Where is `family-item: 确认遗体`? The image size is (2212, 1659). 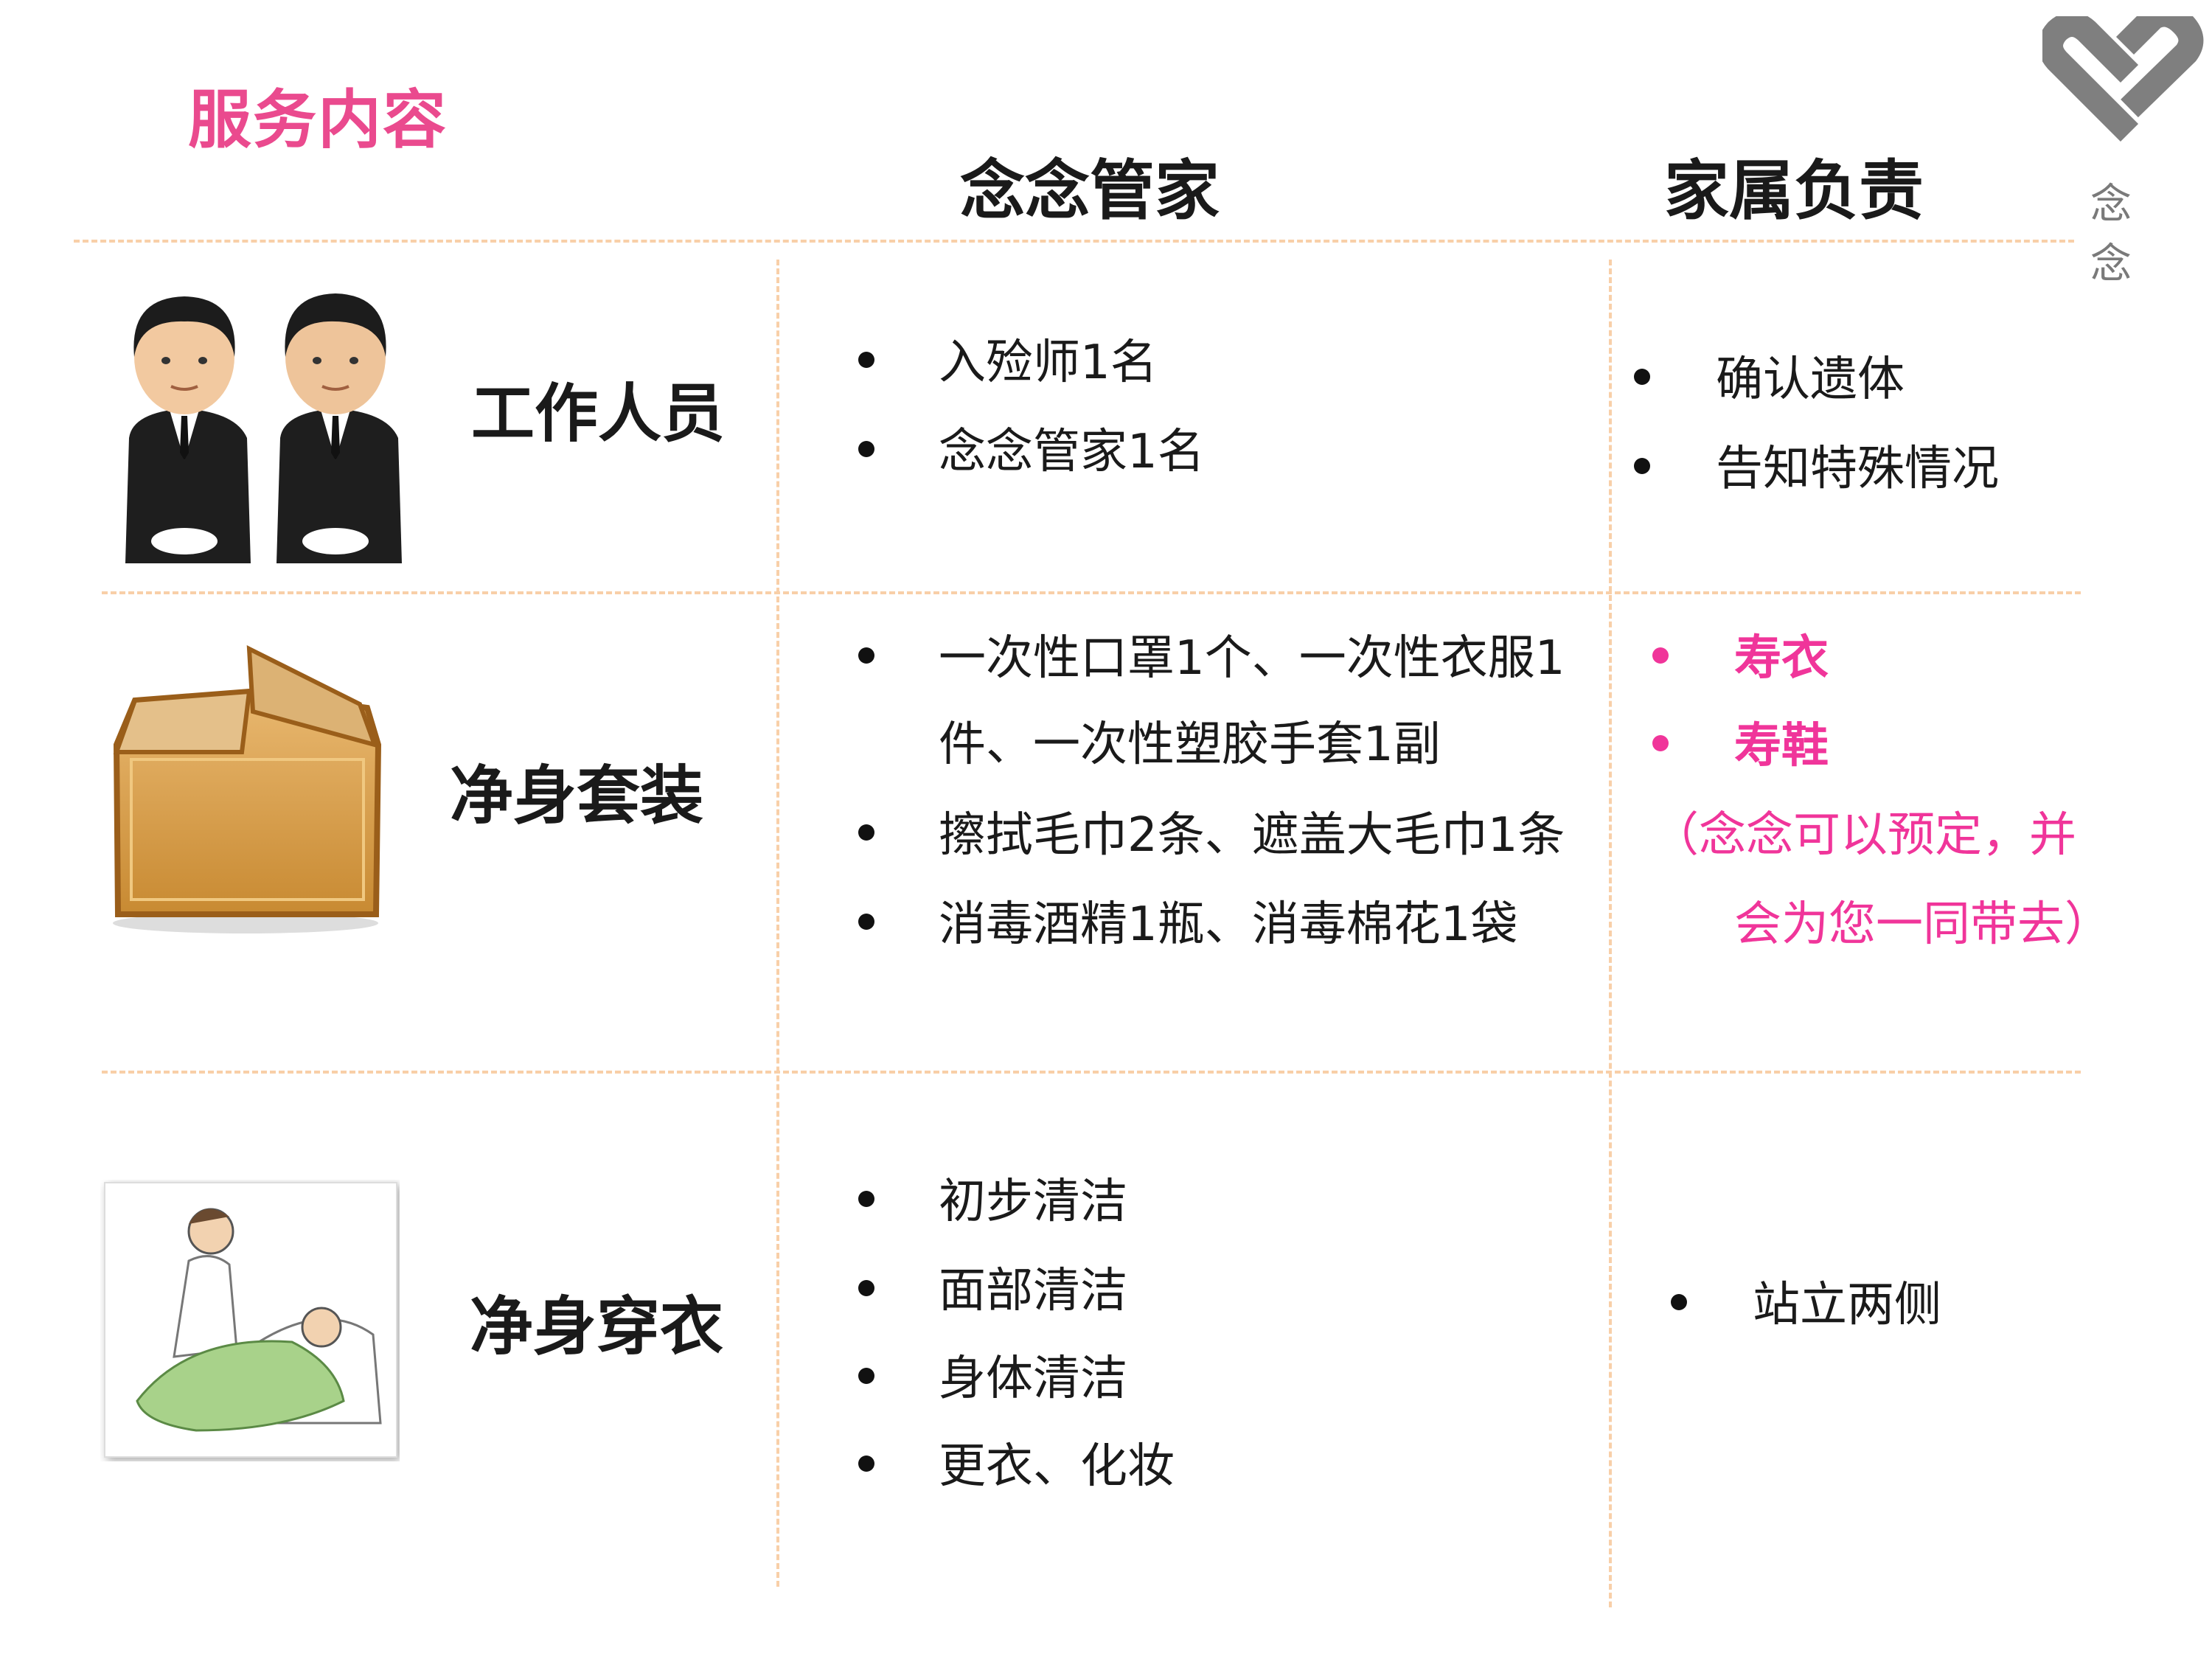
family-item: 确认遗体 is located at coordinates (1810, 379).